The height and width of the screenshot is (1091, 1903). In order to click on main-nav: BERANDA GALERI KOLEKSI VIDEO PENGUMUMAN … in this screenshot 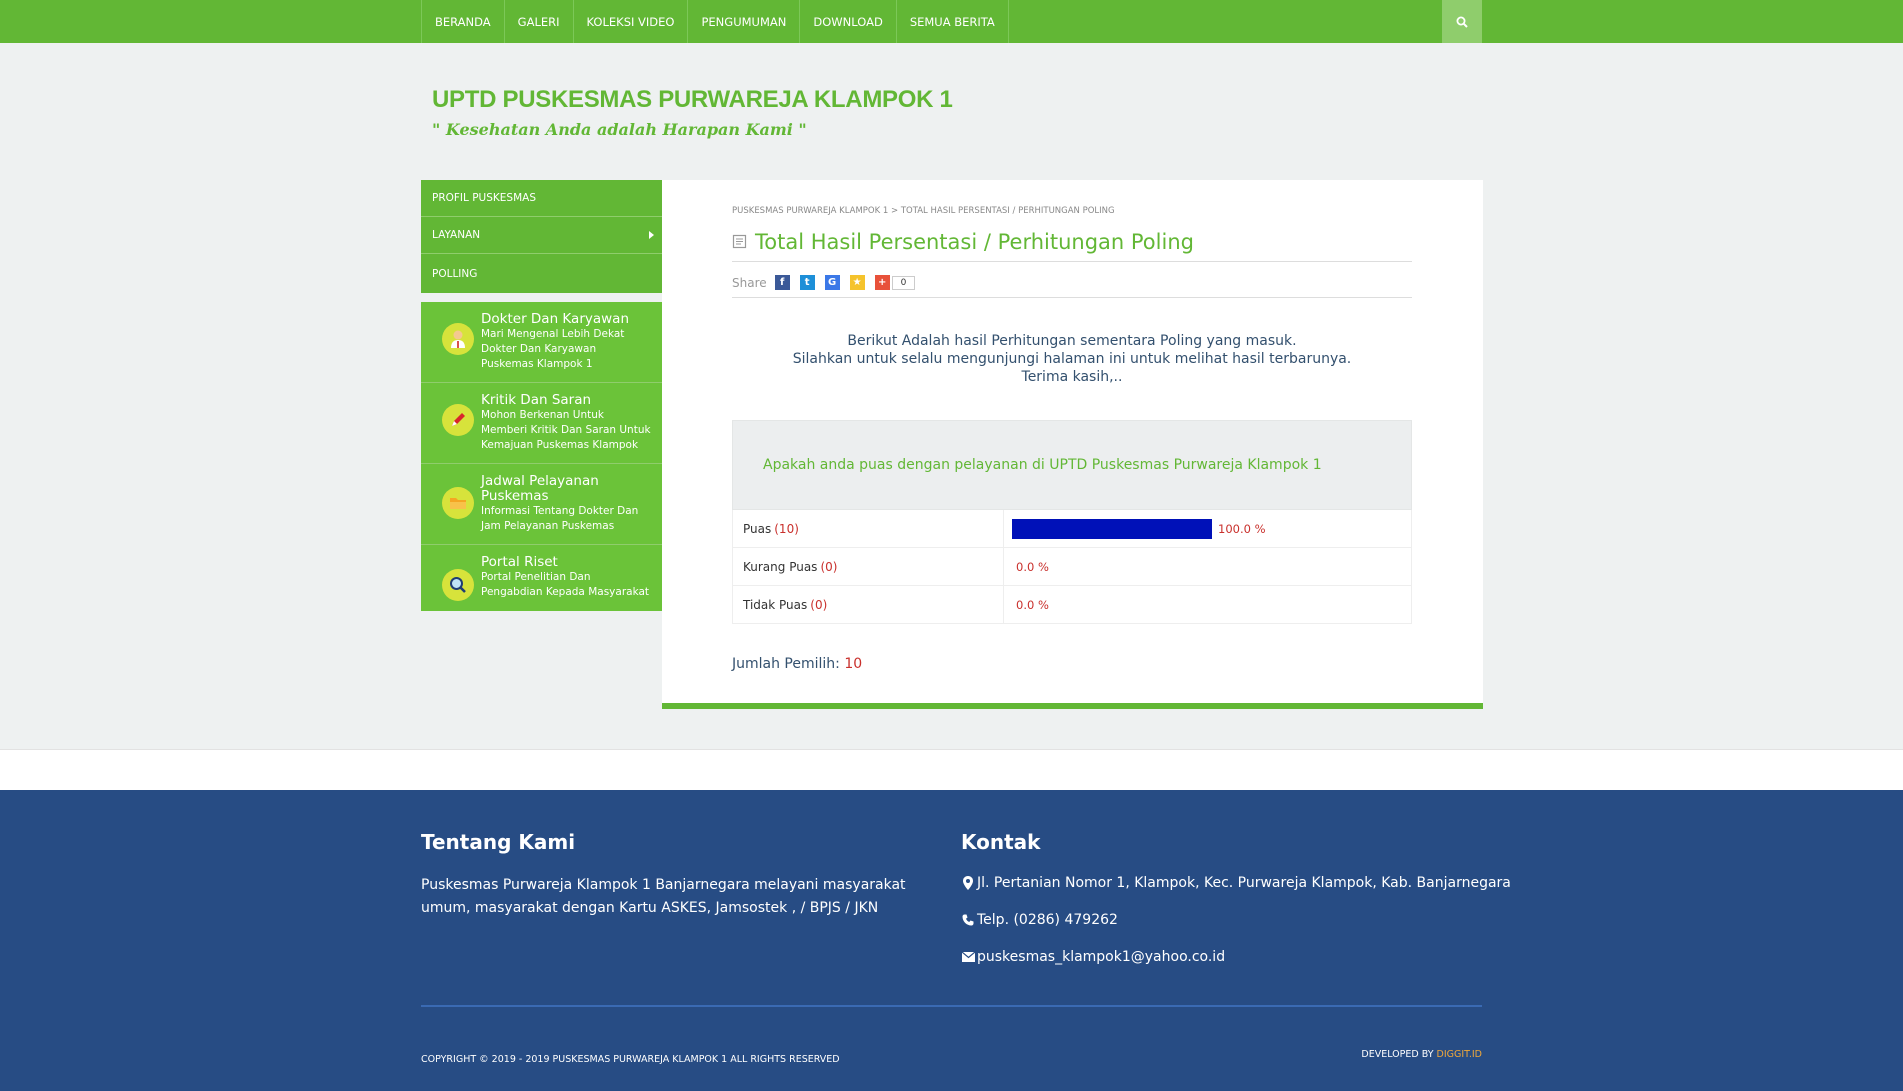, I will do `click(715, 21)`.